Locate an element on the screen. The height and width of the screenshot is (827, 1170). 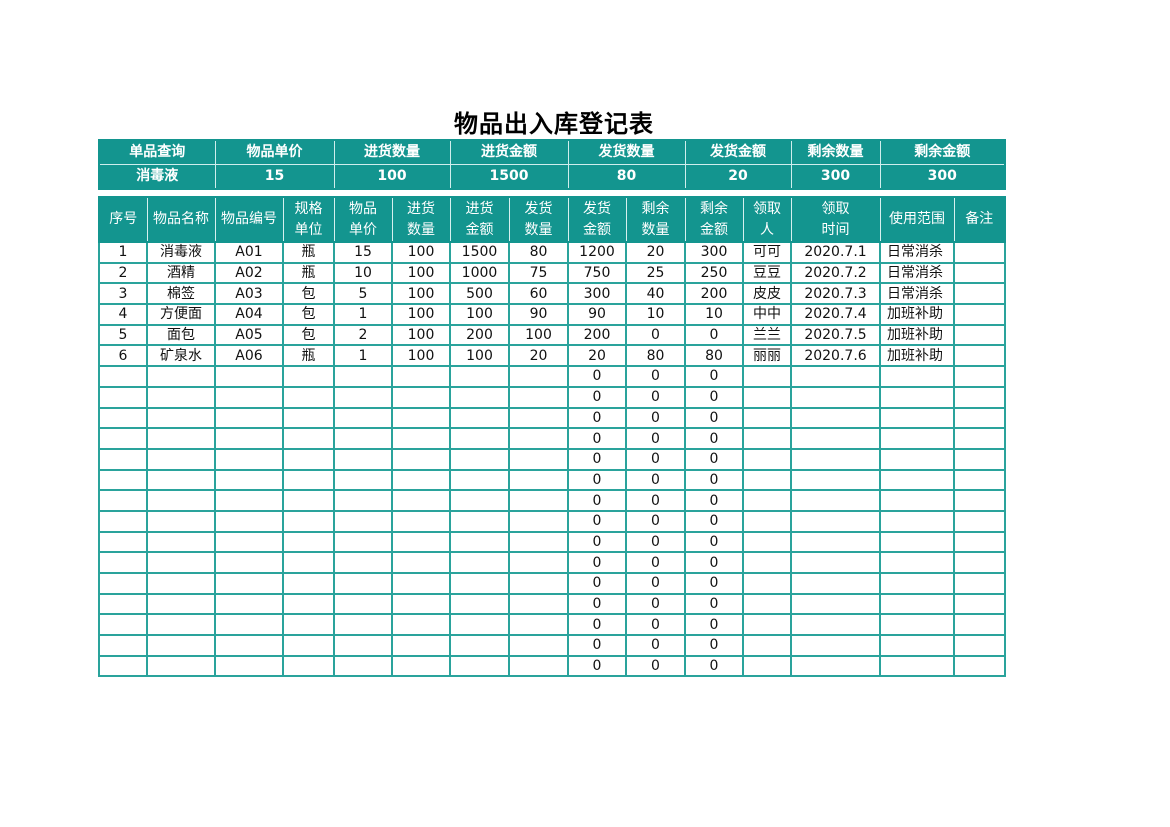
cell-out-amount: 300 is located at coordinates (597, 294).